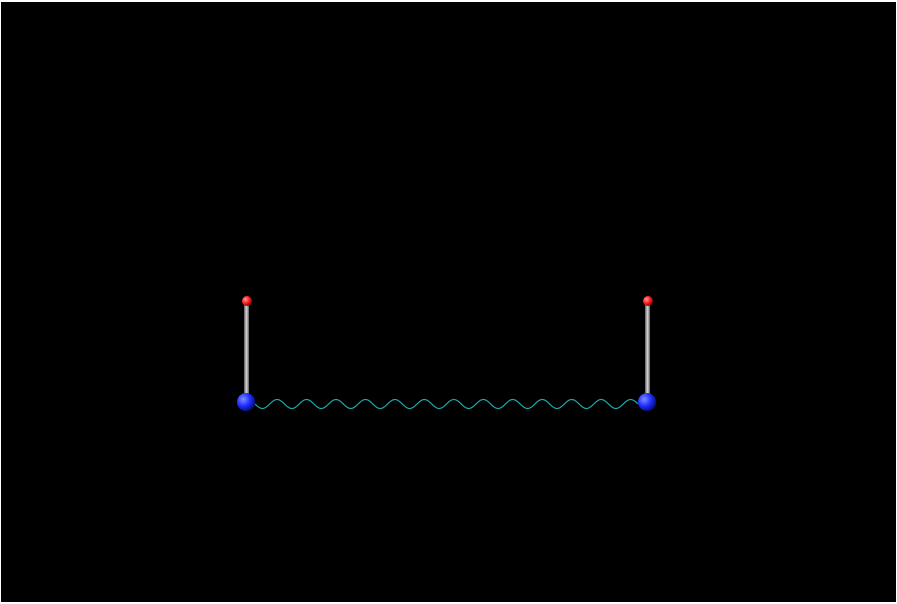 This screenshot has height=604, width=897. I want to click on rod-bond-left, so click(246, 352).